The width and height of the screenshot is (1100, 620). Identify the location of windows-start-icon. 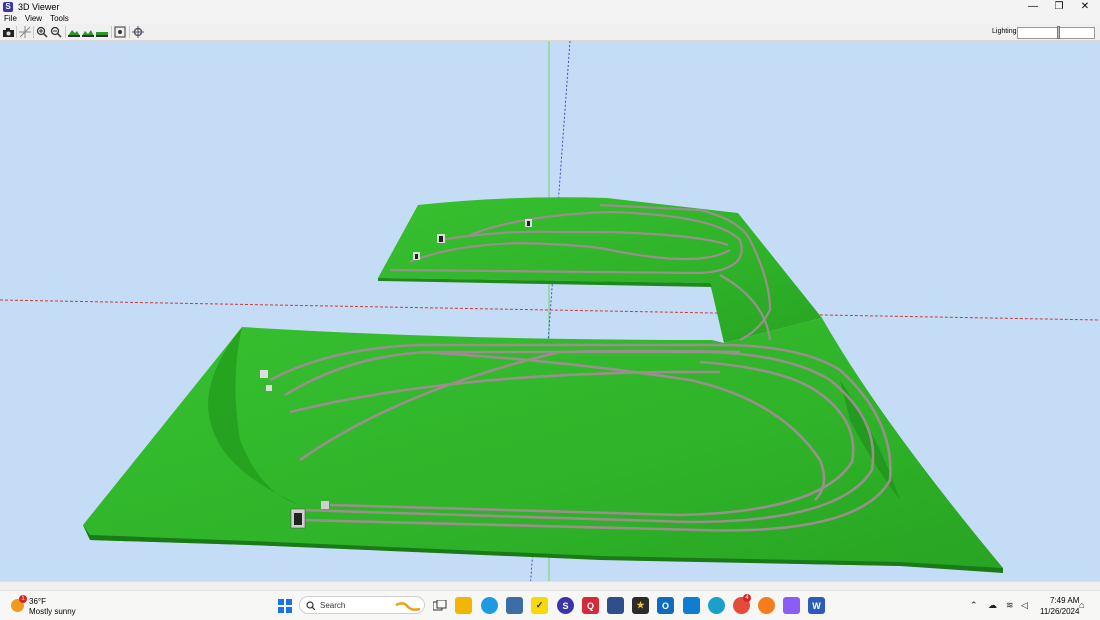
(284, 605).